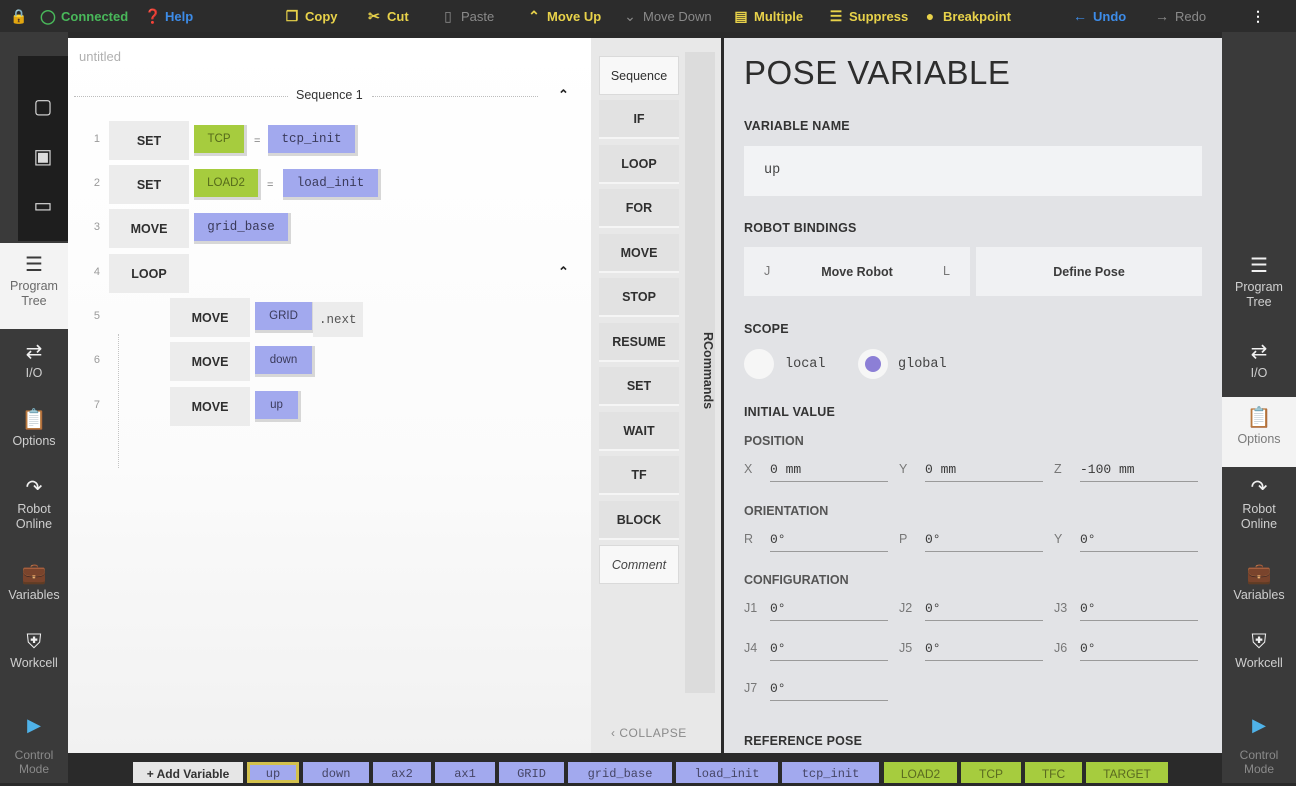 This screenshot has width=1296, height=786. Describe the element at coordinates (639, 119) in the screenshot. I see `command-if: IF` at that location.